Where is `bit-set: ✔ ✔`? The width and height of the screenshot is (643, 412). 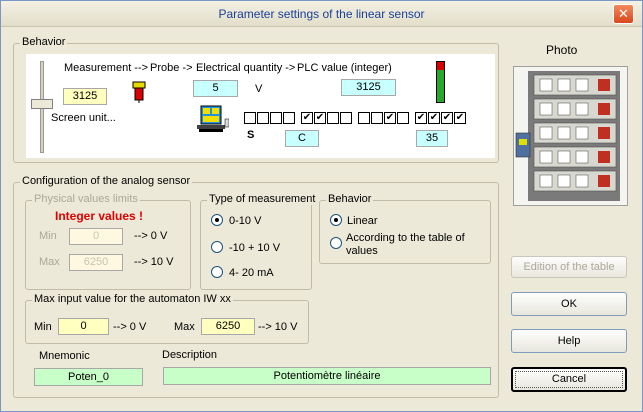
bit-set: ✔ ✔ is located at coordinates (326, 118).